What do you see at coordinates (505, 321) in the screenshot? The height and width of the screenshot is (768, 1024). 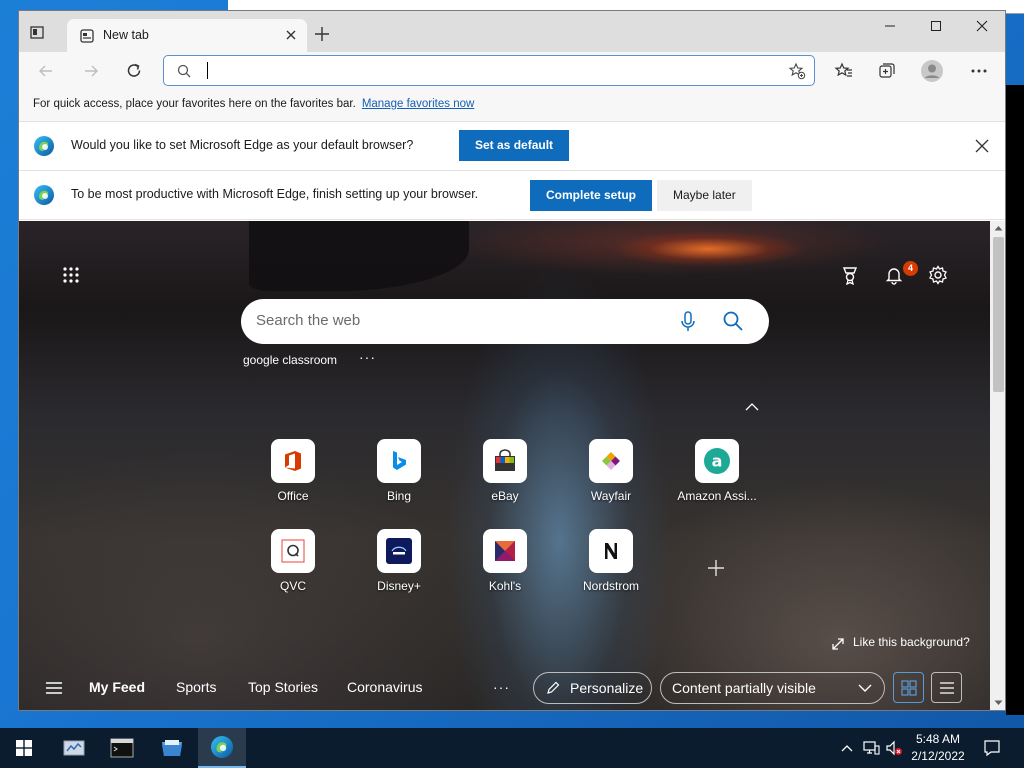 I see `web-search-box: Search the web` at bounding box center [505, 321].